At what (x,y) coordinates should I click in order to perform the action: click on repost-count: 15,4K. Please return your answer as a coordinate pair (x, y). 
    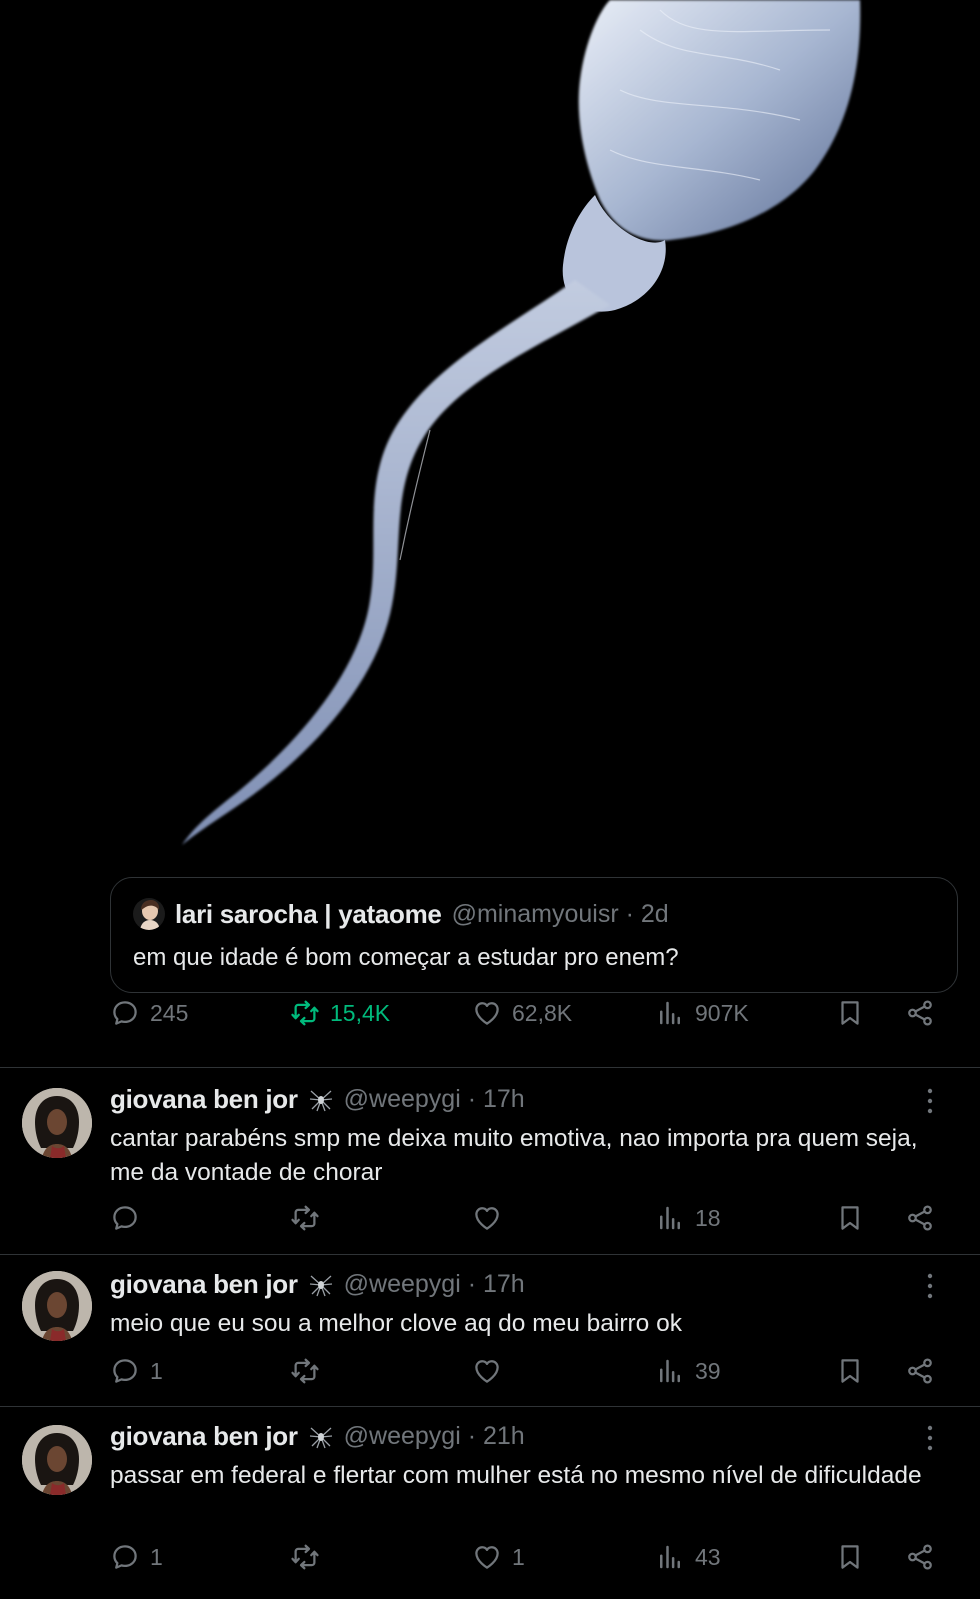
    Looking at the image, I should click on (360, 1012).